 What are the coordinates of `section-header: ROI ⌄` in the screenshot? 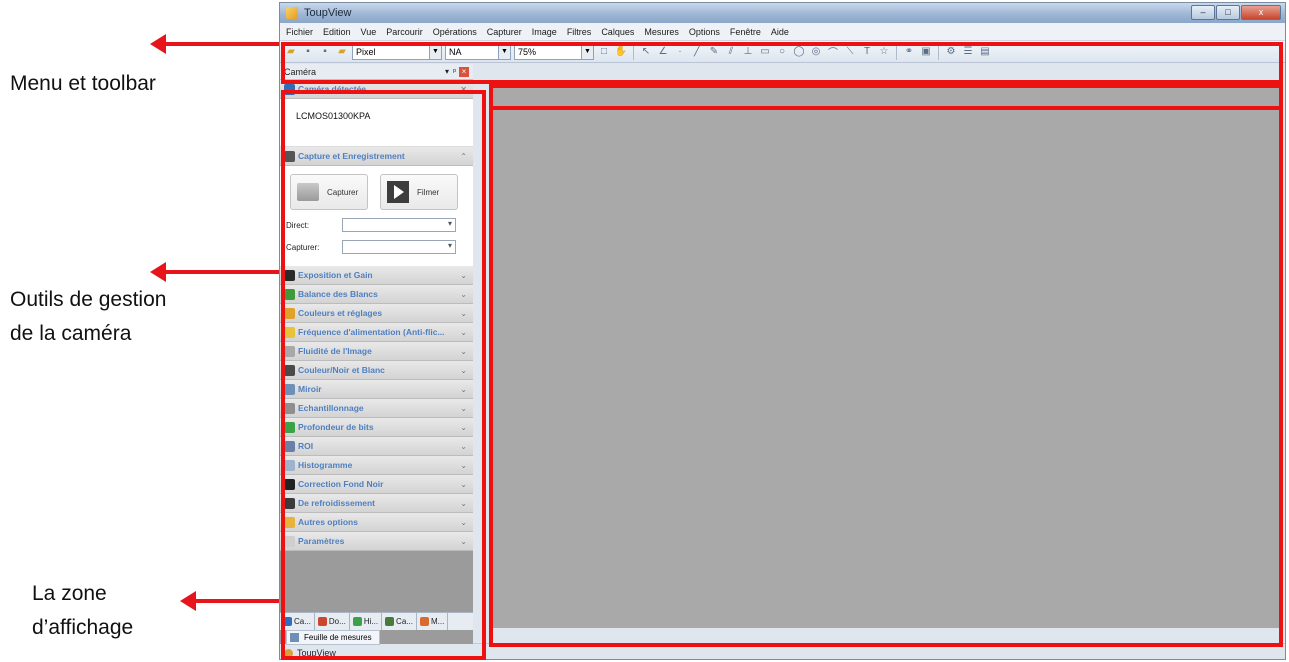 It's located at (376, 446).